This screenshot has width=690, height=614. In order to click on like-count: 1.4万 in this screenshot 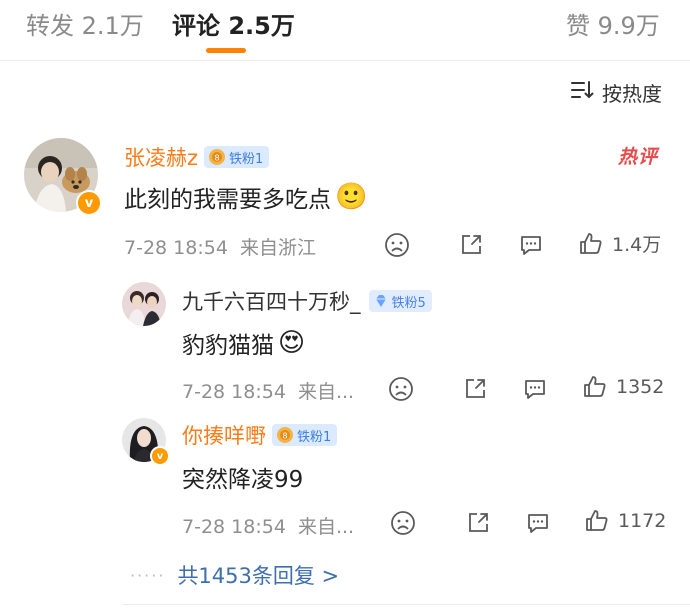, I will do `click(637, 245)`.